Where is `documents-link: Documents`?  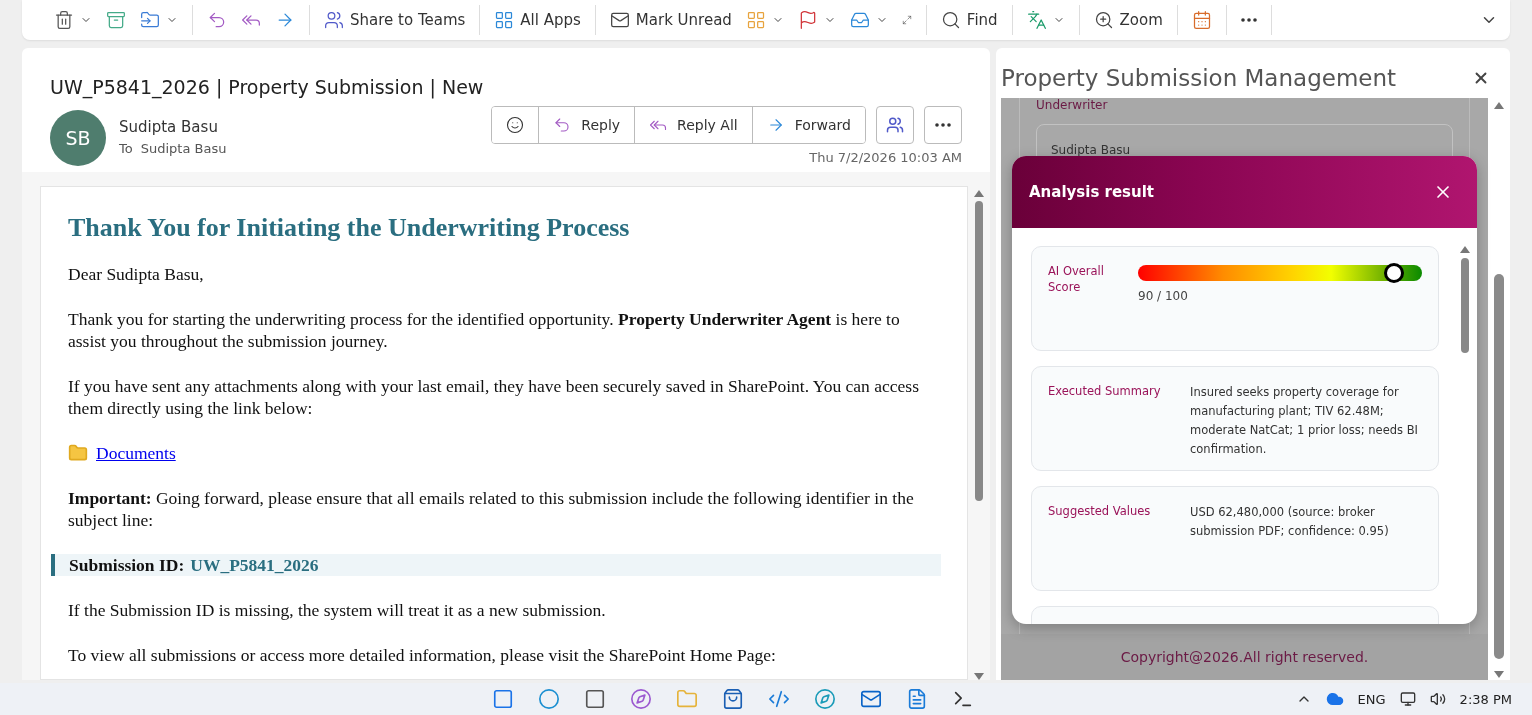 documents-link: Documents is located at coordinates (136, 453).